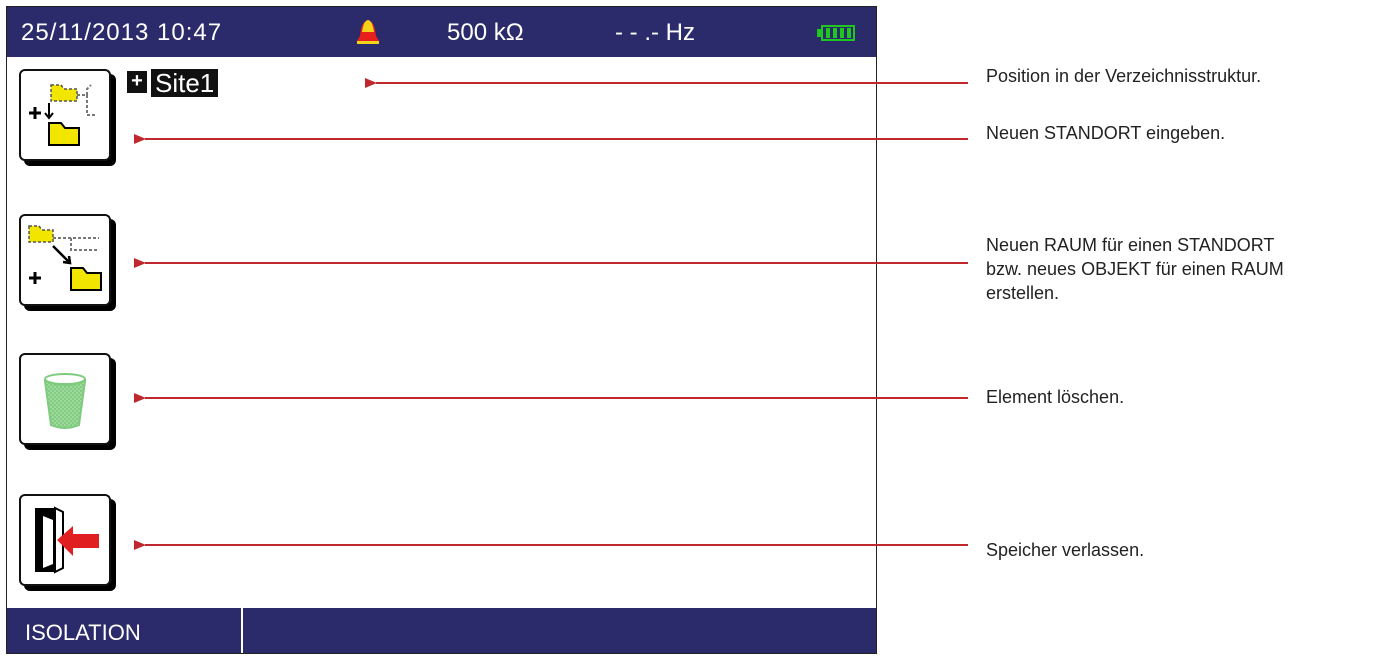 The height and width of the screenshot is (657, 1378). Describe the element at coordinates (1065, 550) in the screenshot. I see `note-exit: Speicher verlassen.` at that location.